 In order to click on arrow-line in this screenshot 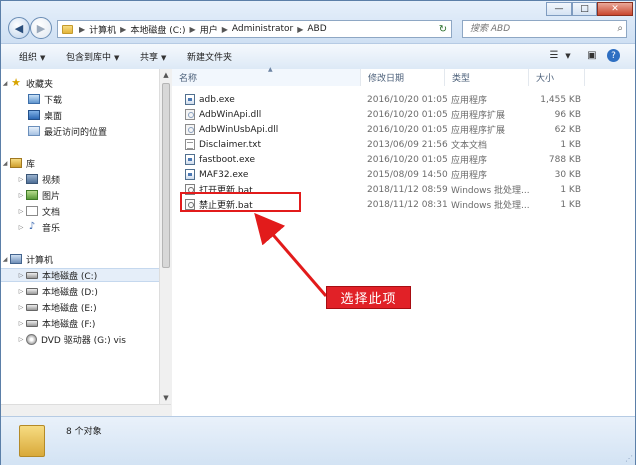, I will do `click(291, 254)`.